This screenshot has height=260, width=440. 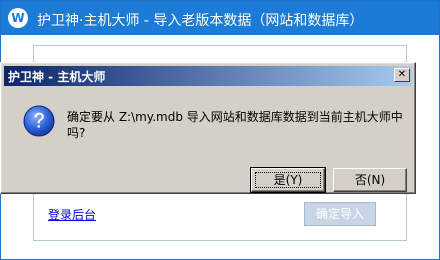 I want to click on confirm-import-button: 确定导入, so click(x=340, y=214).